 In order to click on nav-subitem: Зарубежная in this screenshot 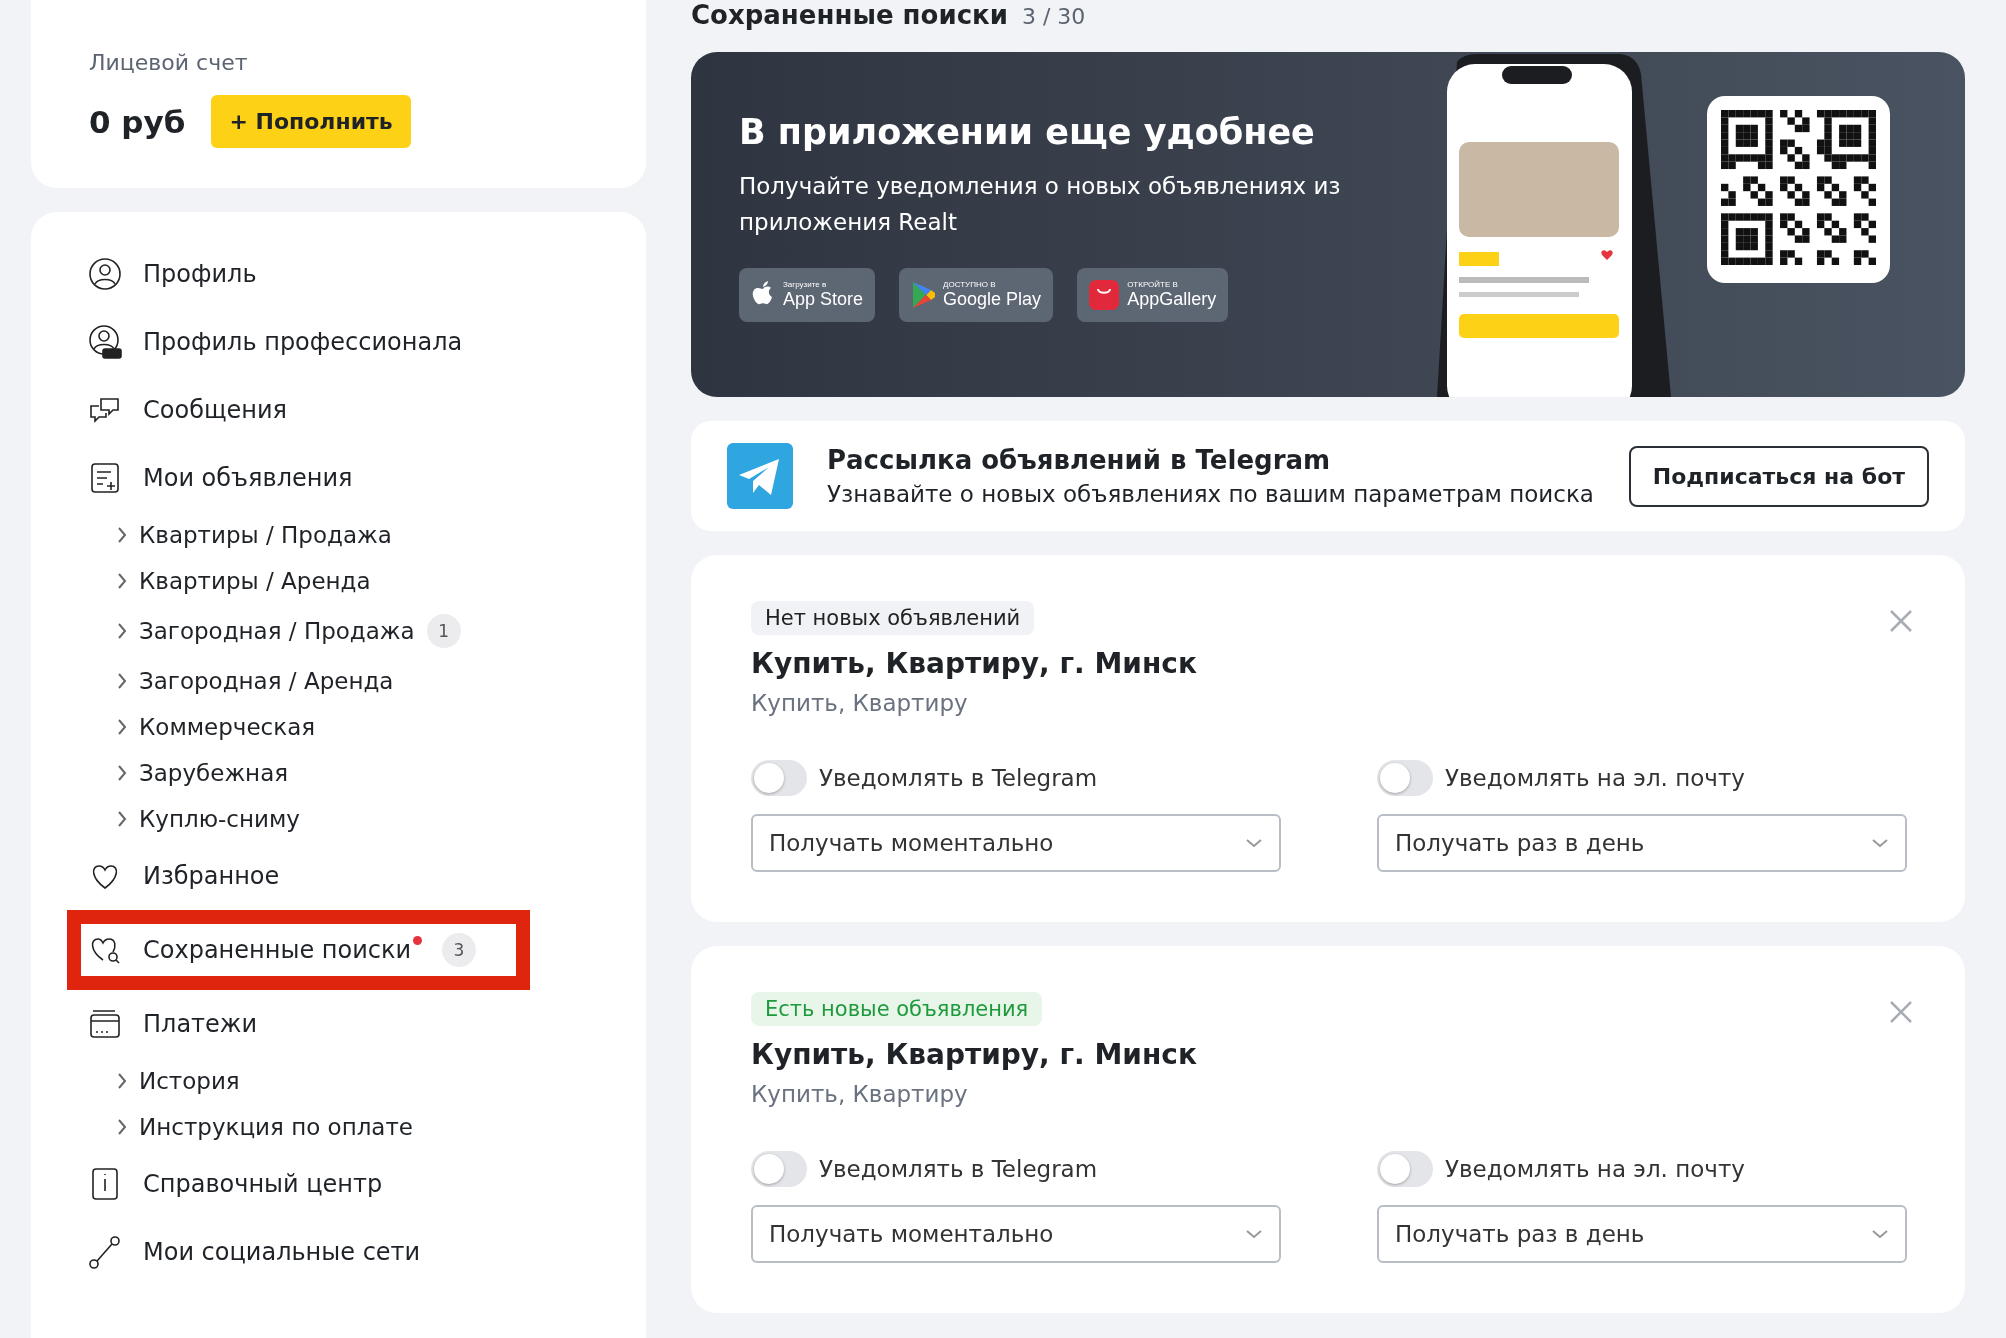, I will do `click(214, 773)`.